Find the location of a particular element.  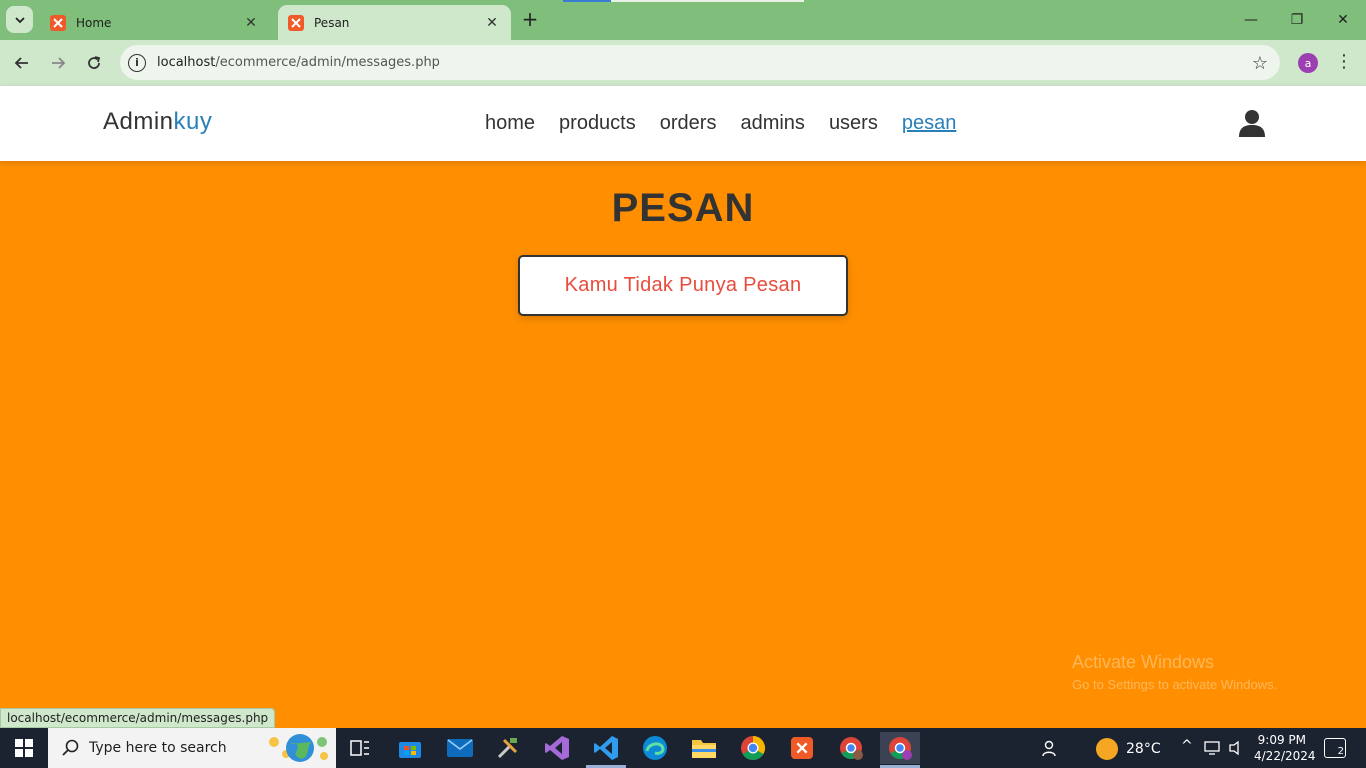

new-tab-button: + is located at coordinates (530, 20).